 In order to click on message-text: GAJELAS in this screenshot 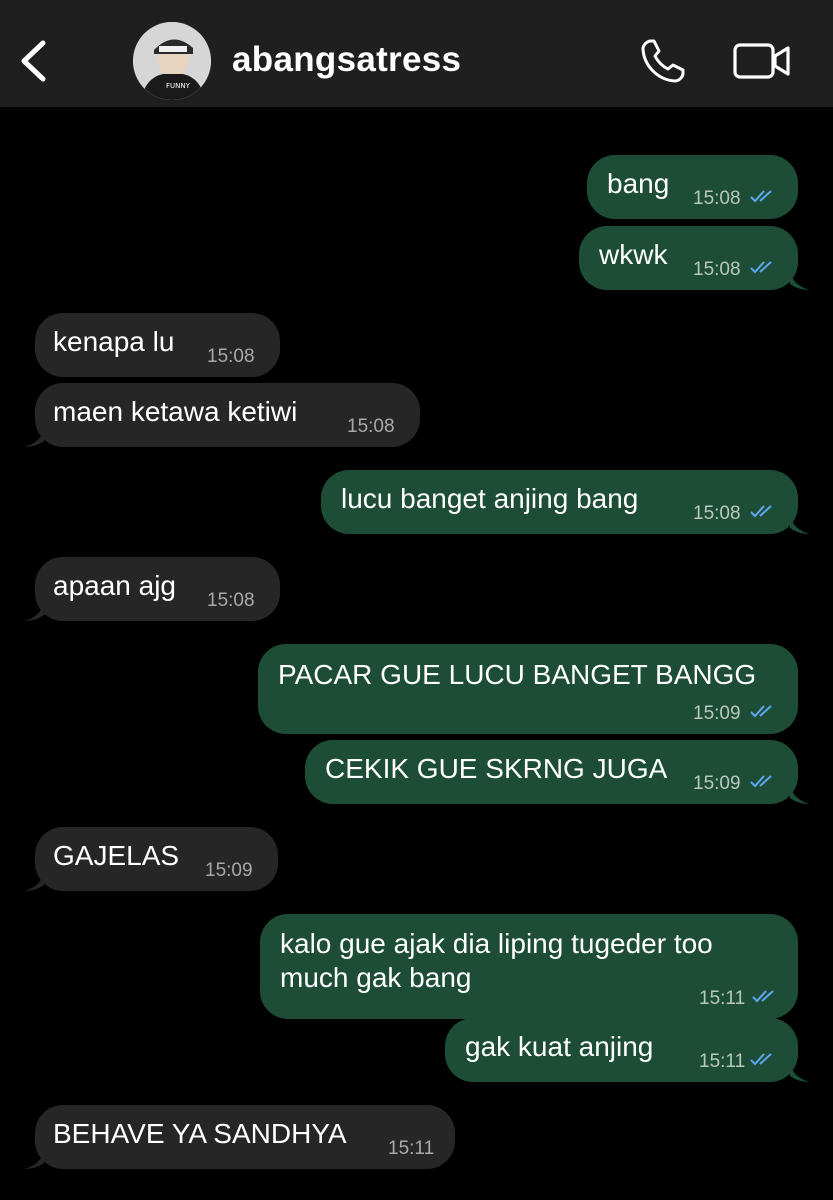, I will do `click(116, 855)`.